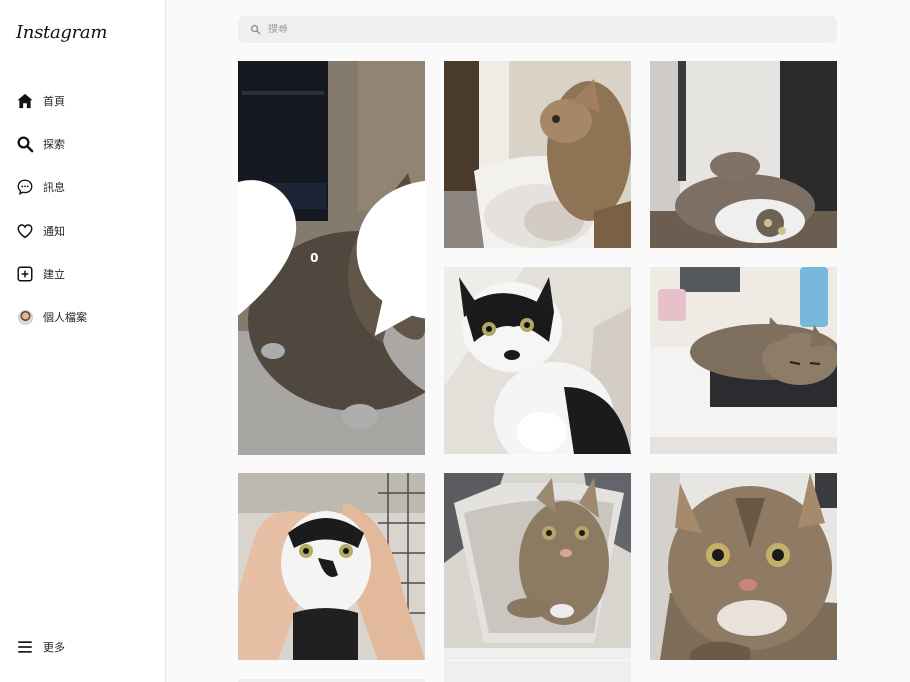  I want to click on likes-stat: 0, so click(278, 258).